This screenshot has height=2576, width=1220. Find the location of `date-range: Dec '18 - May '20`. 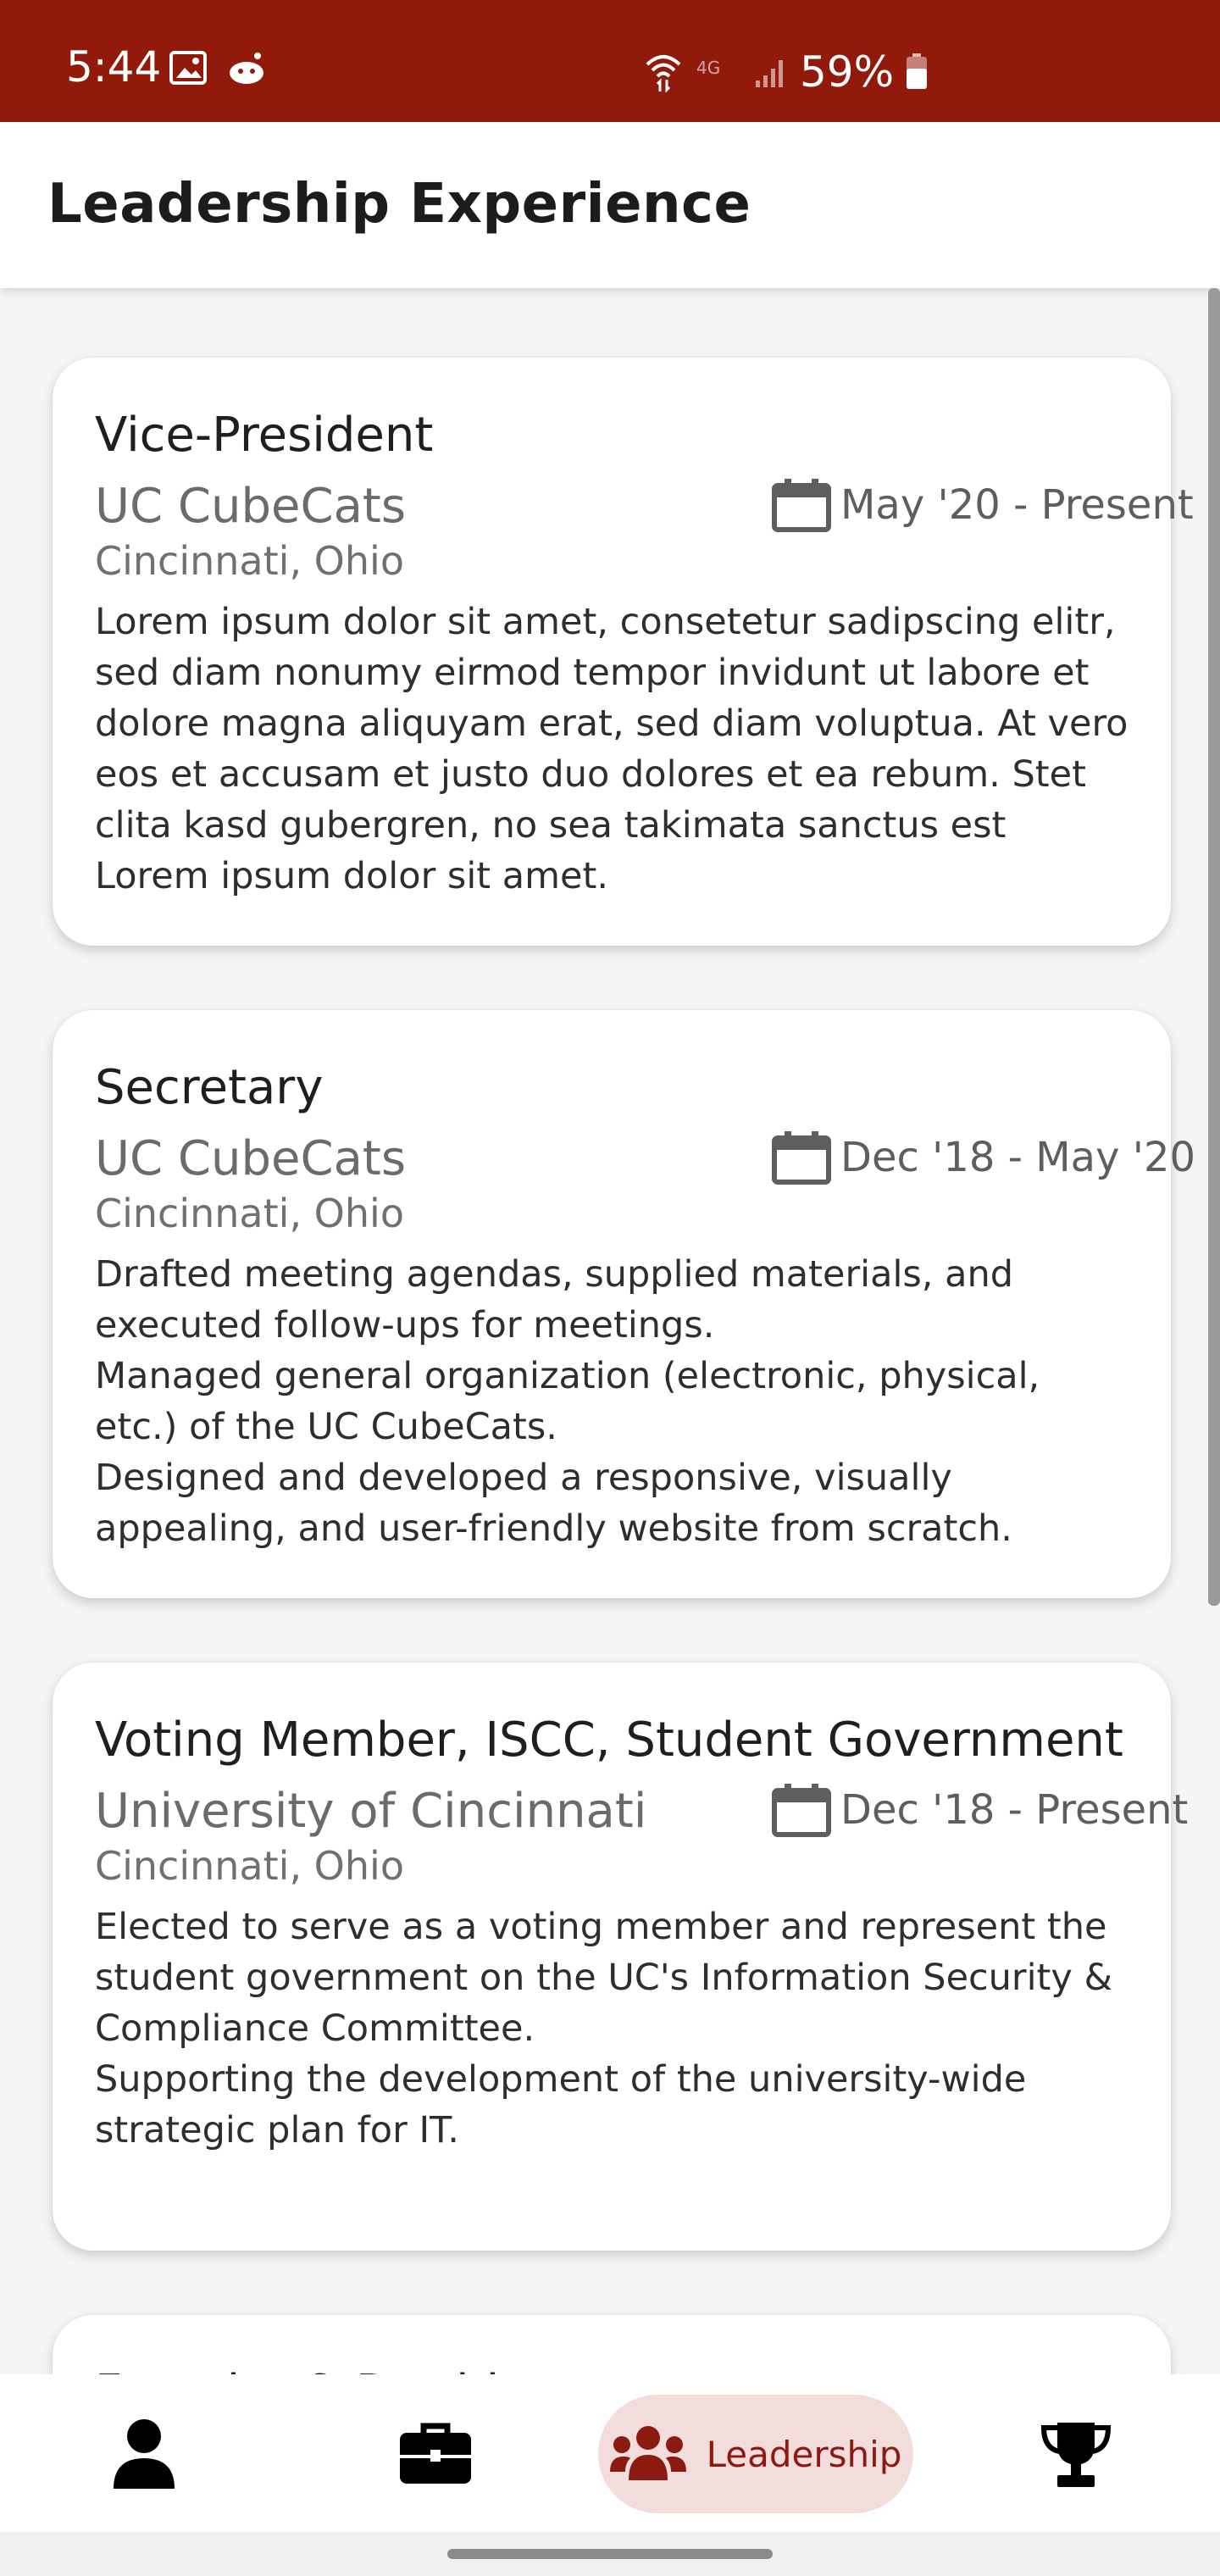

date-range: Dec '18 - May '20 is located at coordinates (983, 1157).